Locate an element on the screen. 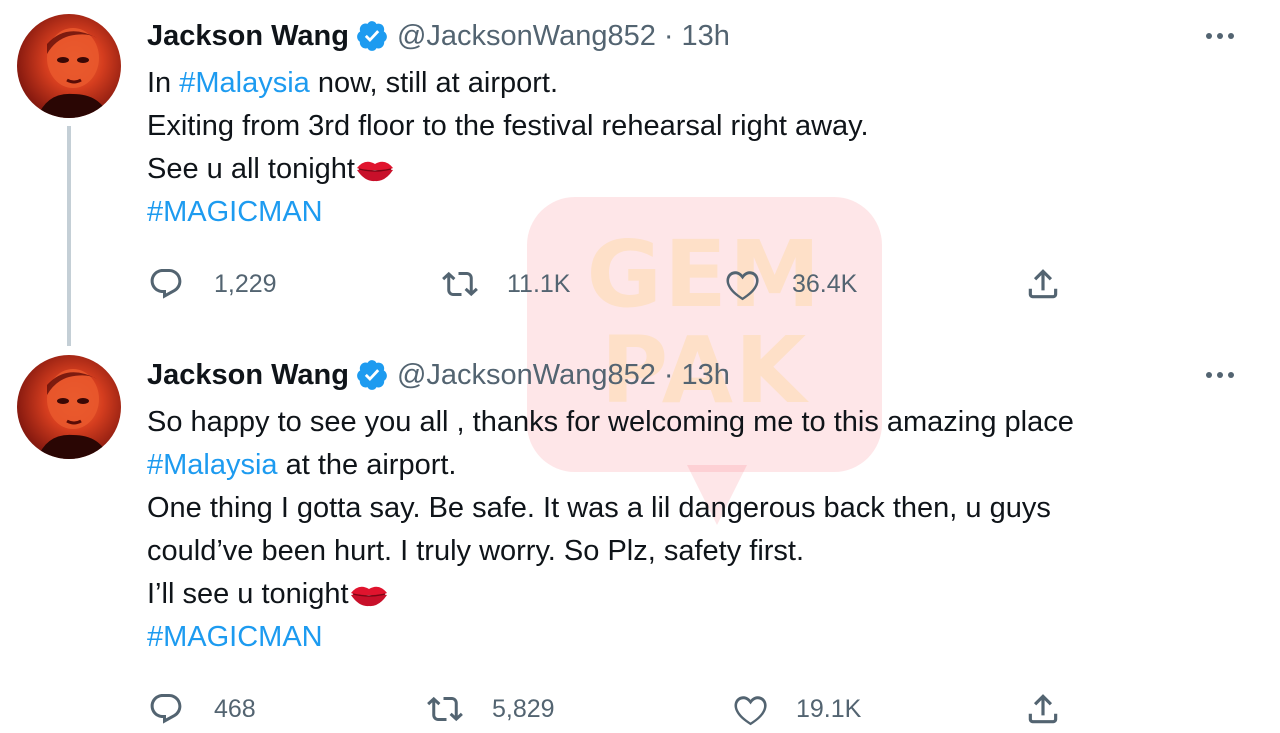  reply-count: 1,229 is located at coordinates (245, 283).